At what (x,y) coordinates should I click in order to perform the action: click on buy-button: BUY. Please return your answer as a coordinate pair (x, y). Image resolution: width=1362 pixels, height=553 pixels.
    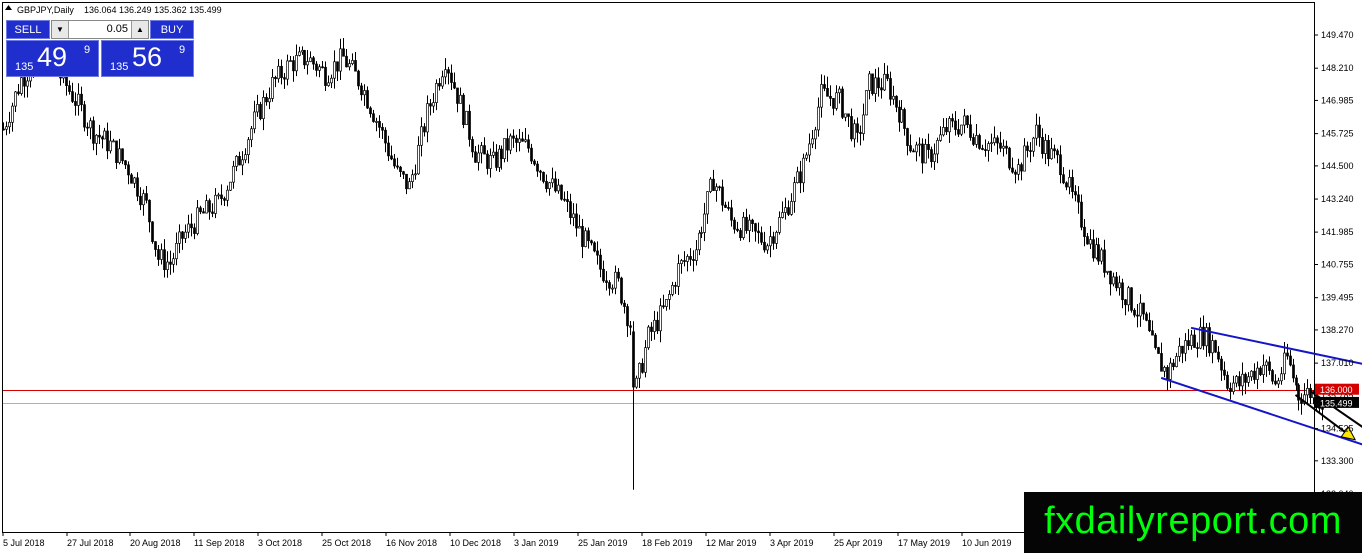
    Looking at the image, I should click on (172, 29).